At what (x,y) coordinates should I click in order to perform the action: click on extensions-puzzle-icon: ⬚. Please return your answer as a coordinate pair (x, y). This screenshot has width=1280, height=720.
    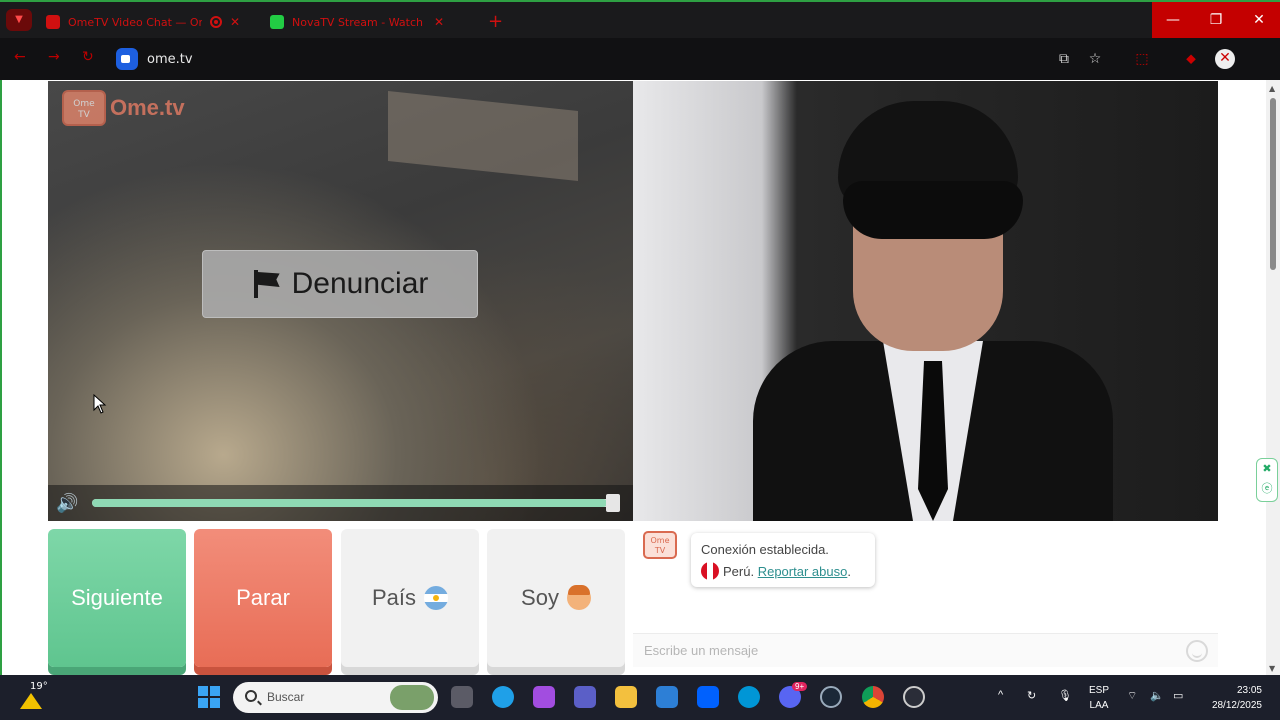
    Looking at the image, I should click on (1142, 59).